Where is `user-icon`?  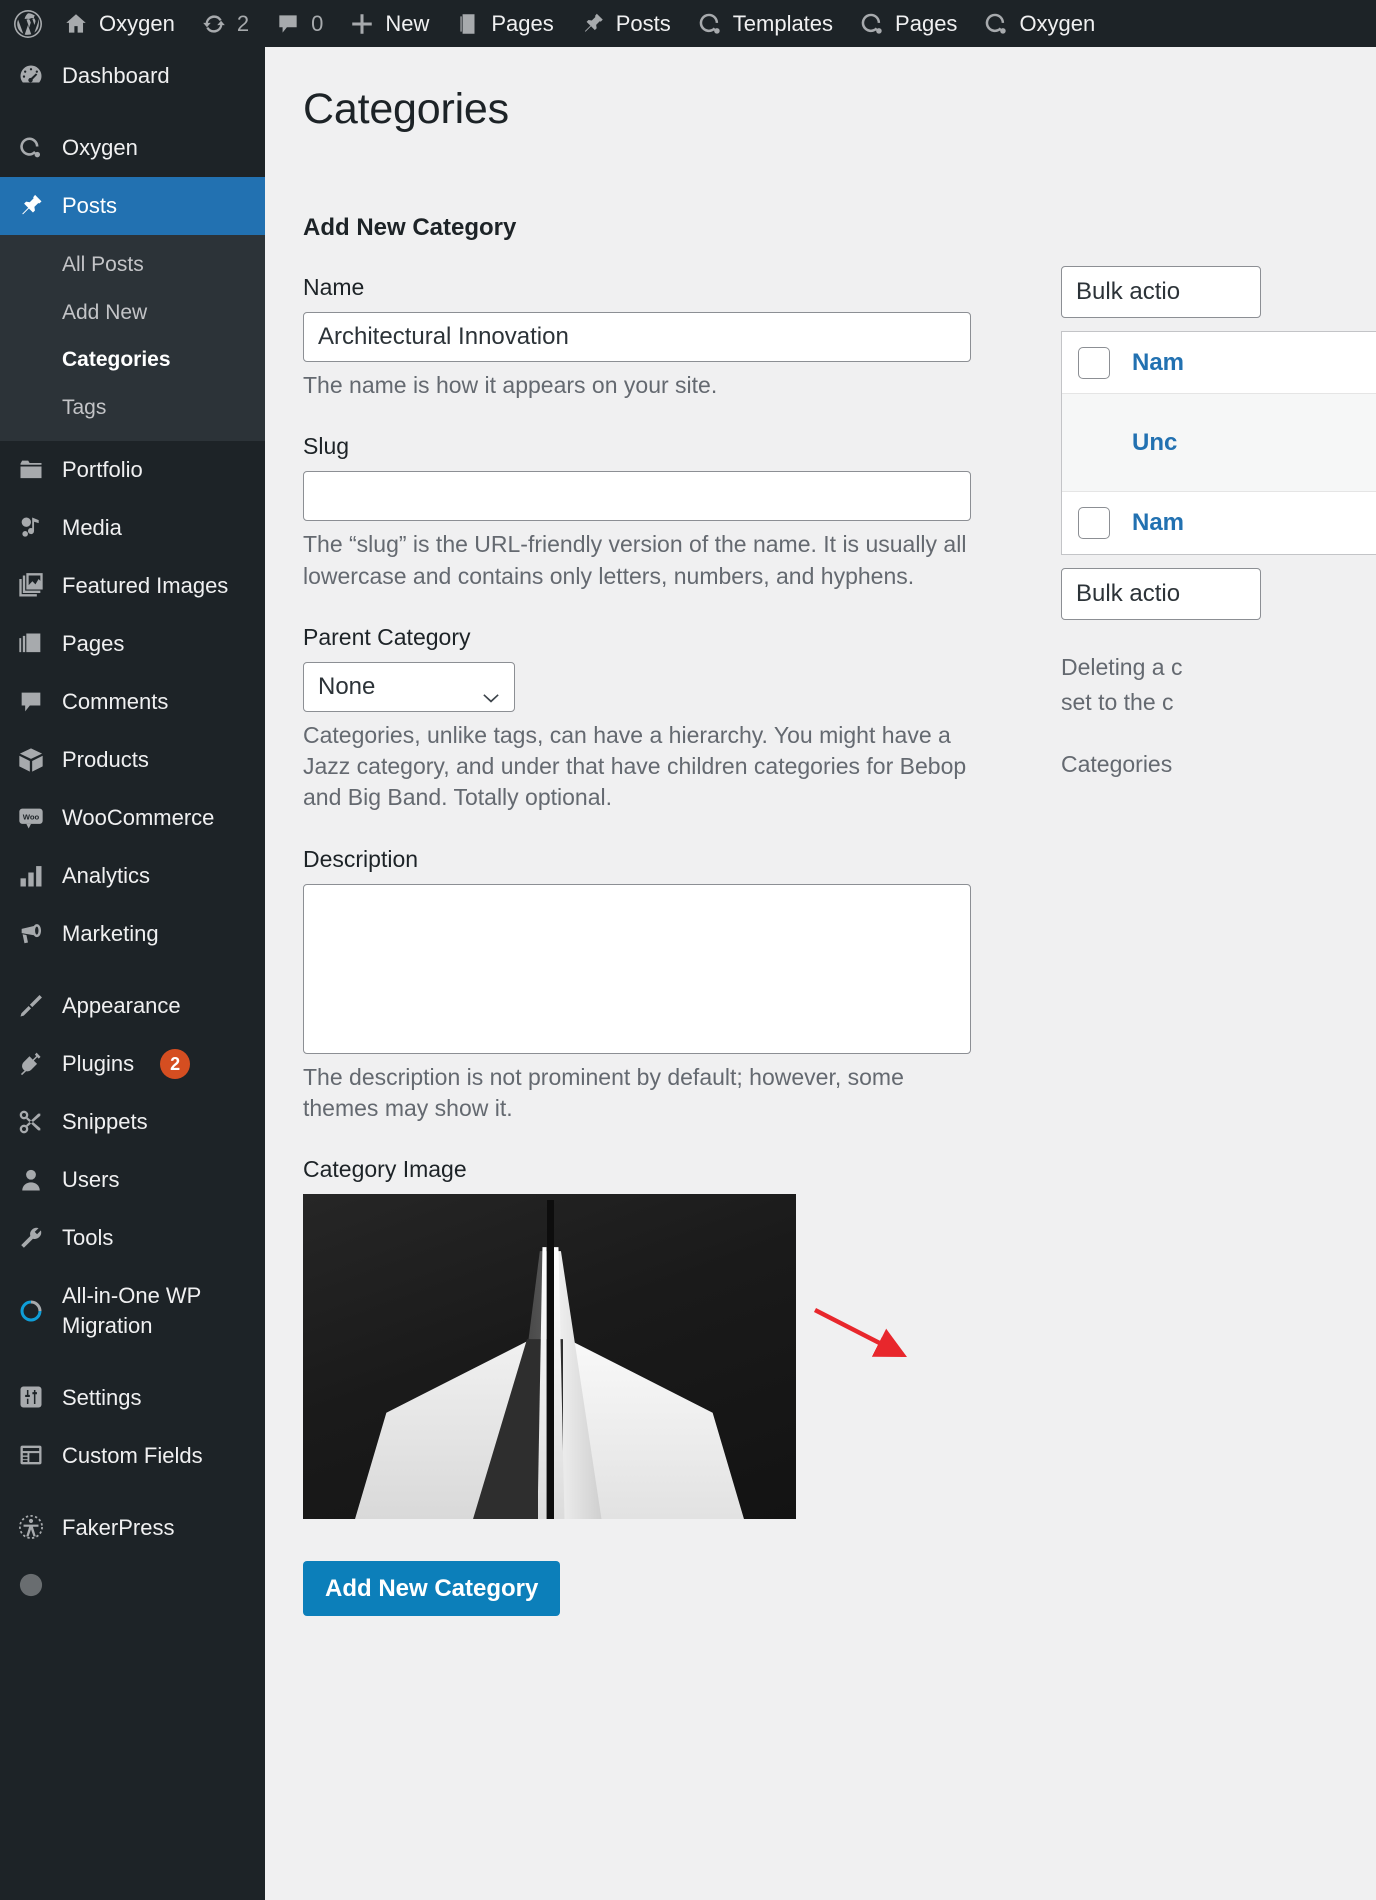 user-icon is located at coordinates (31, 1180).